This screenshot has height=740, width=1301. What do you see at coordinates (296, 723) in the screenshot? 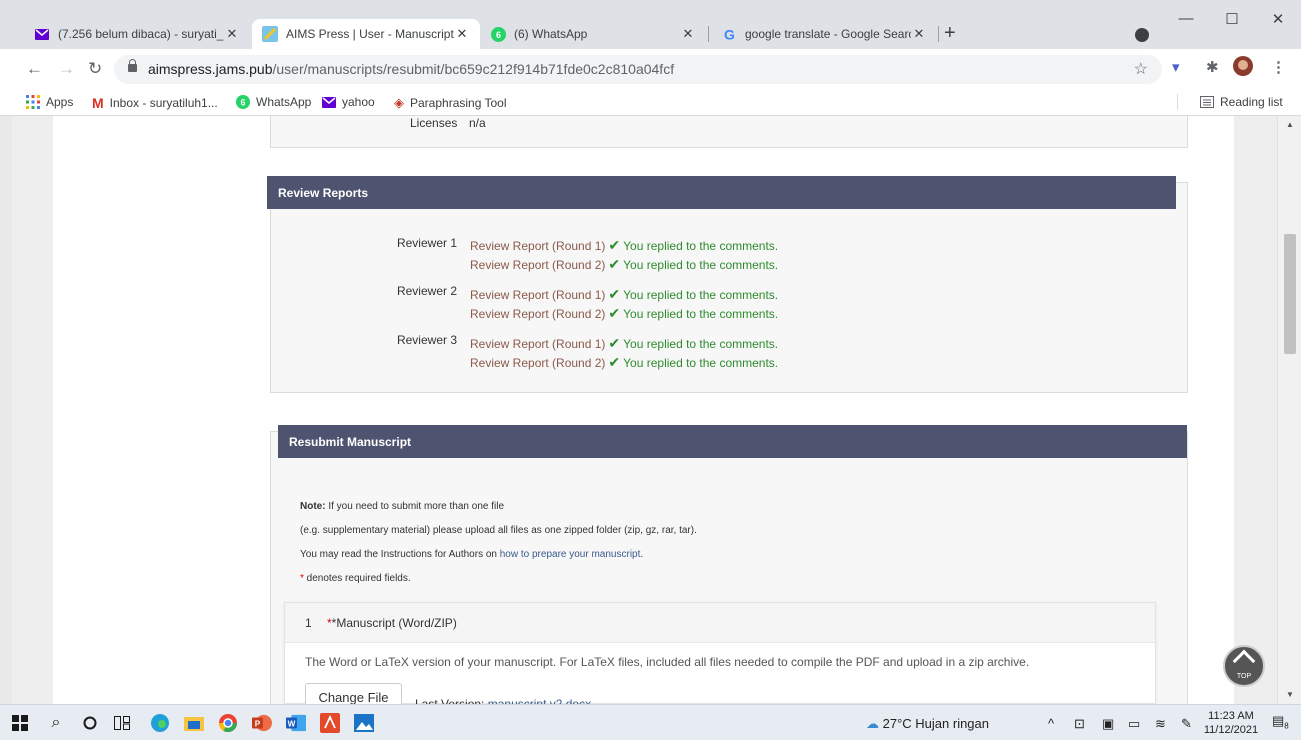
I see `word-icon: W` at bounding box center [296, 723].